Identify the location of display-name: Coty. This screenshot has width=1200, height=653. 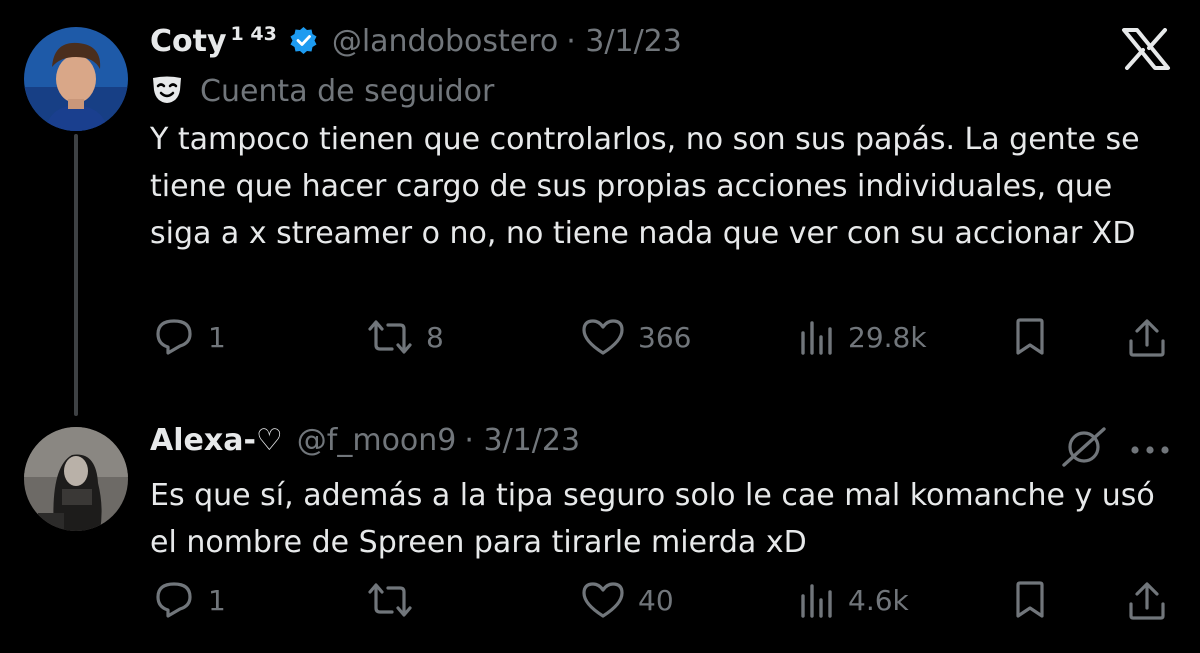
(188, 41).